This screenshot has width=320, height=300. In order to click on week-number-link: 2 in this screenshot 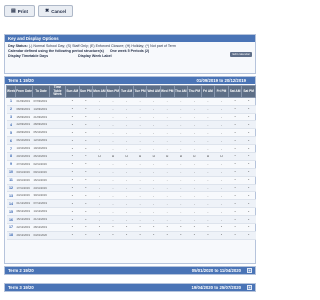, I will do `click(11, 109)`.